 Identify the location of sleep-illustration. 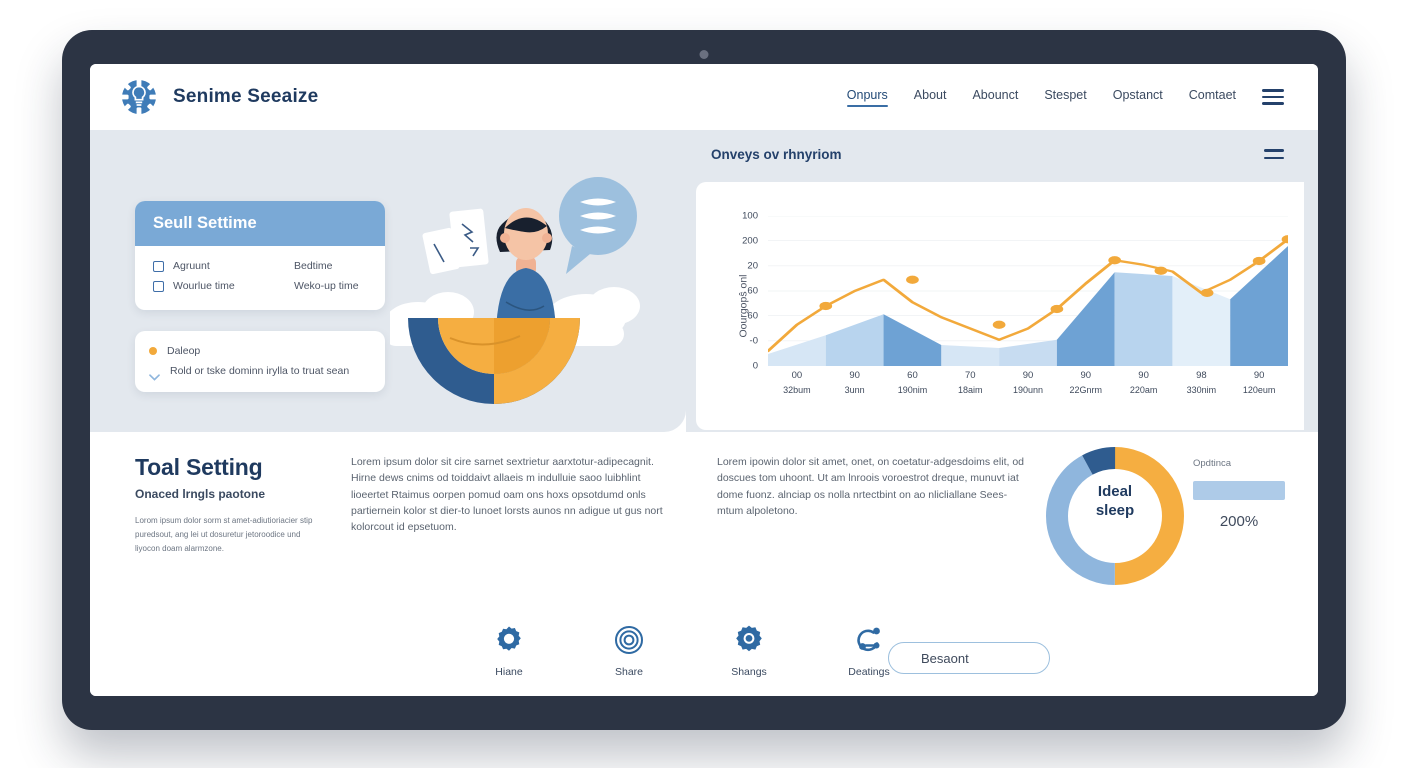
(537, 303).